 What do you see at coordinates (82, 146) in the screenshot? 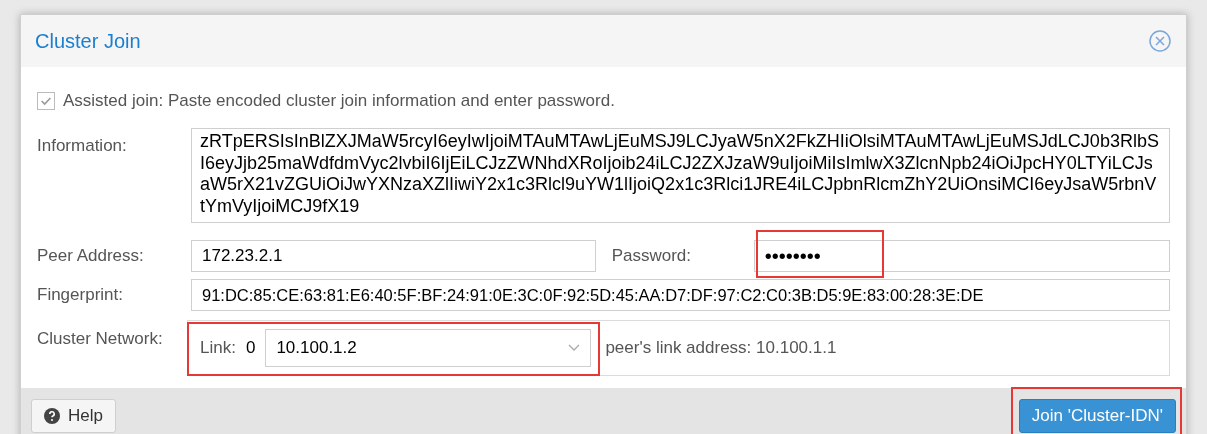
I see `field-label: Information:` at bounding box center [82, 146].